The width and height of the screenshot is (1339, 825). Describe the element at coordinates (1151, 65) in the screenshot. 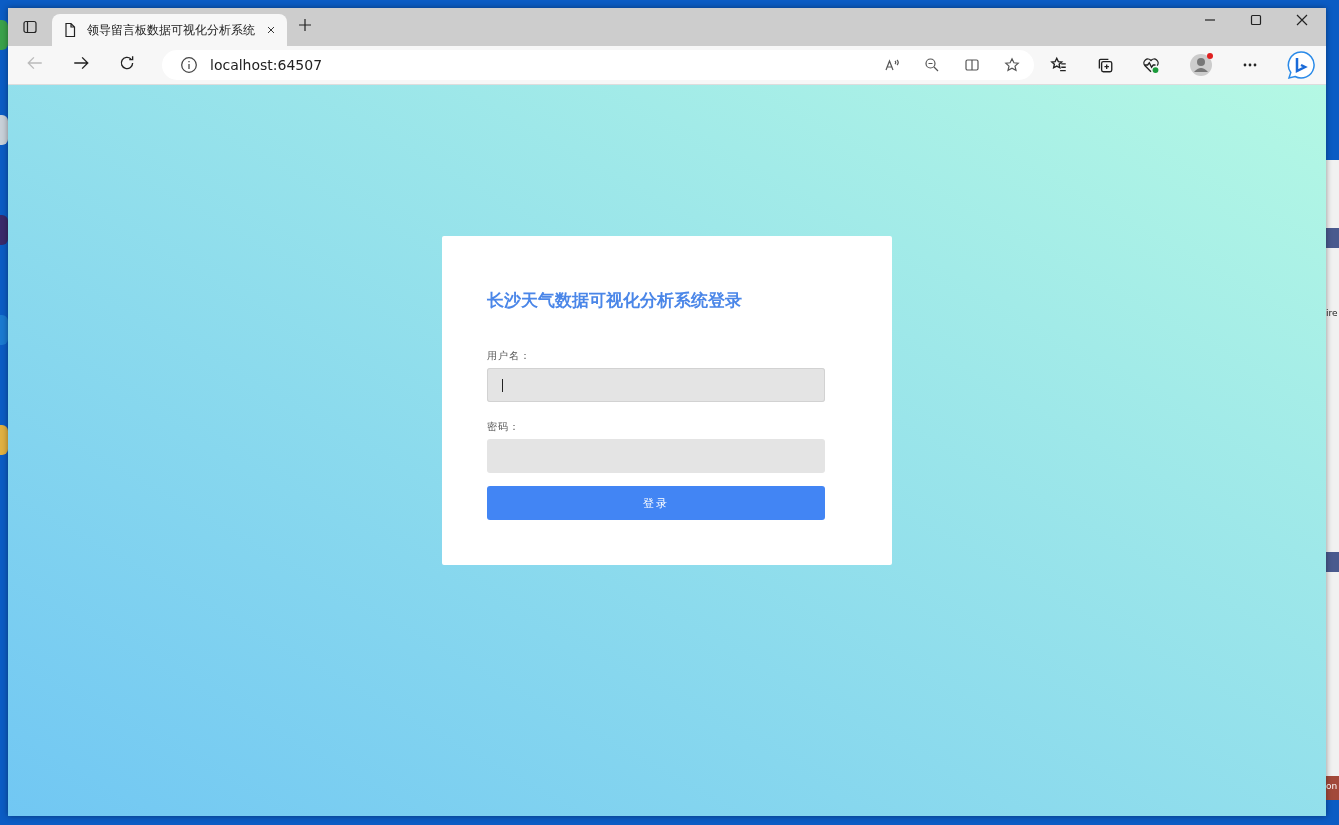

I see `health-icon` at that location.